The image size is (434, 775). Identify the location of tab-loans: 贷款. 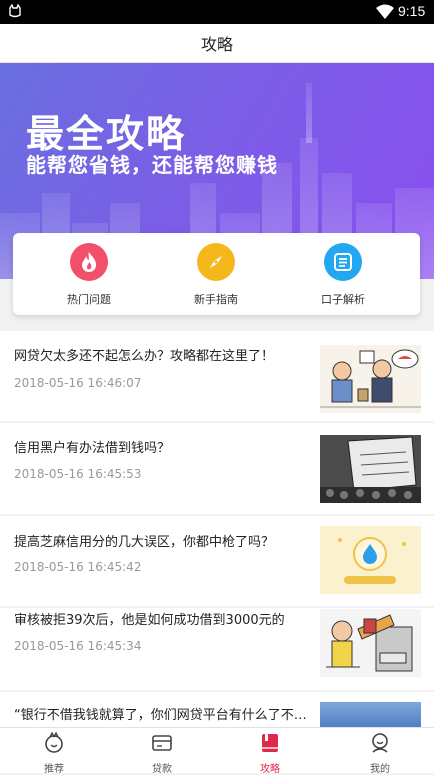
(162, 753).